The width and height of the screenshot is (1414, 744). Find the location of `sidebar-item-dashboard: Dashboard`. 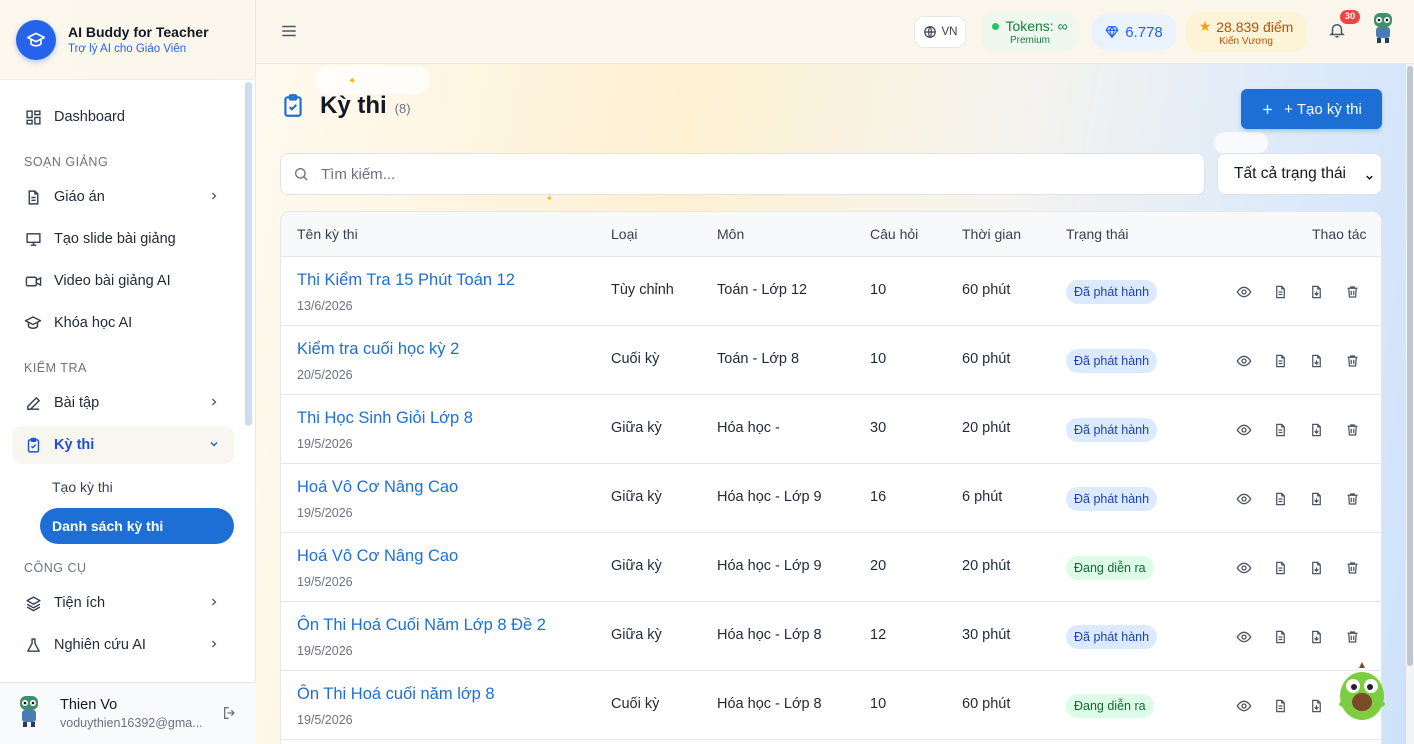

sidebar-item-dashboard: Dashboard is located at coordinates (123, 117).